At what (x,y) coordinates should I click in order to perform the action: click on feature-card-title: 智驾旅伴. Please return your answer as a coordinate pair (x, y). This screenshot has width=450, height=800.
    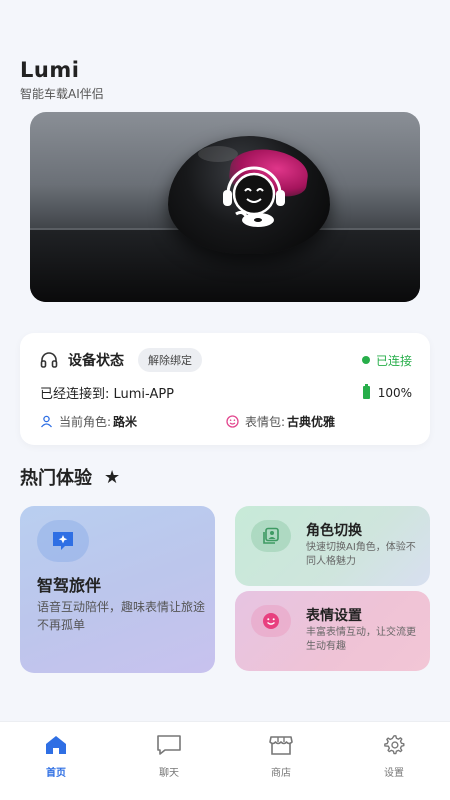
    Looking at the image, I should click on (69, 585).